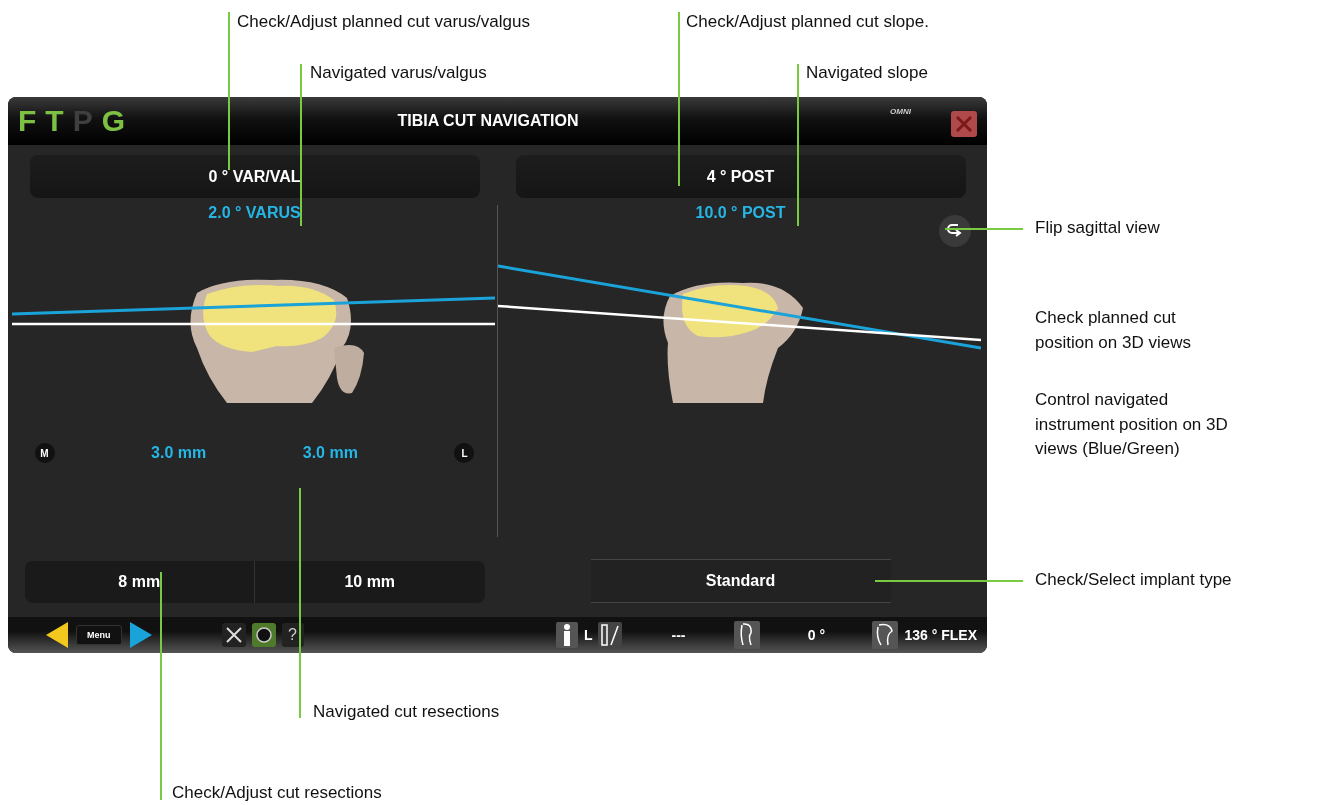  What do you see at coordinates (1132, 425) in the screenshot?
I see `callout-text: Control navigated instrument position on 3D views (Blue/Green)` at bounding box center [1132, 425].